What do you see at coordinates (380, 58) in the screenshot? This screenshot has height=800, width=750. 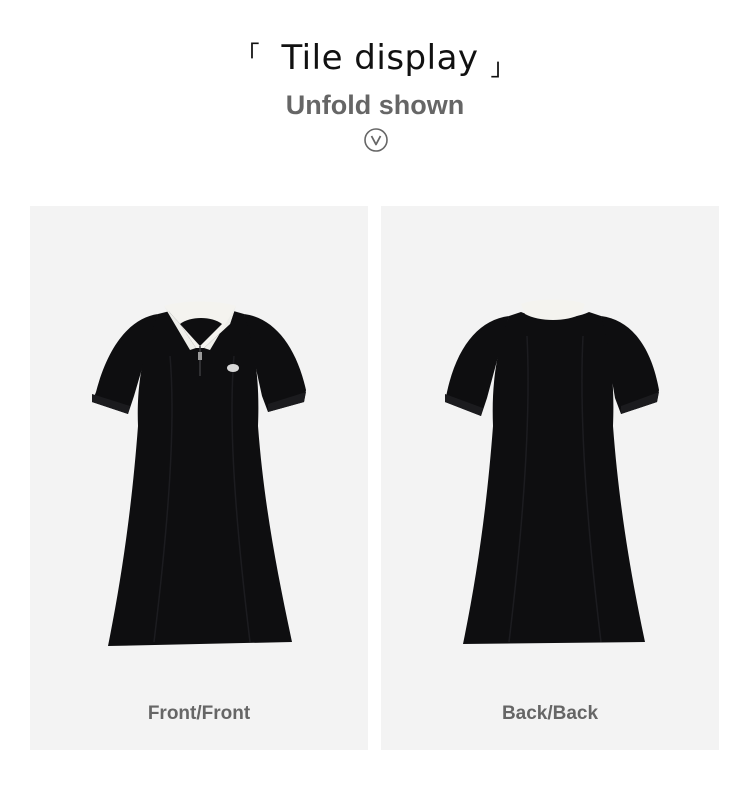 I see `title-text: Tile display` at bounding box center [380, 58].